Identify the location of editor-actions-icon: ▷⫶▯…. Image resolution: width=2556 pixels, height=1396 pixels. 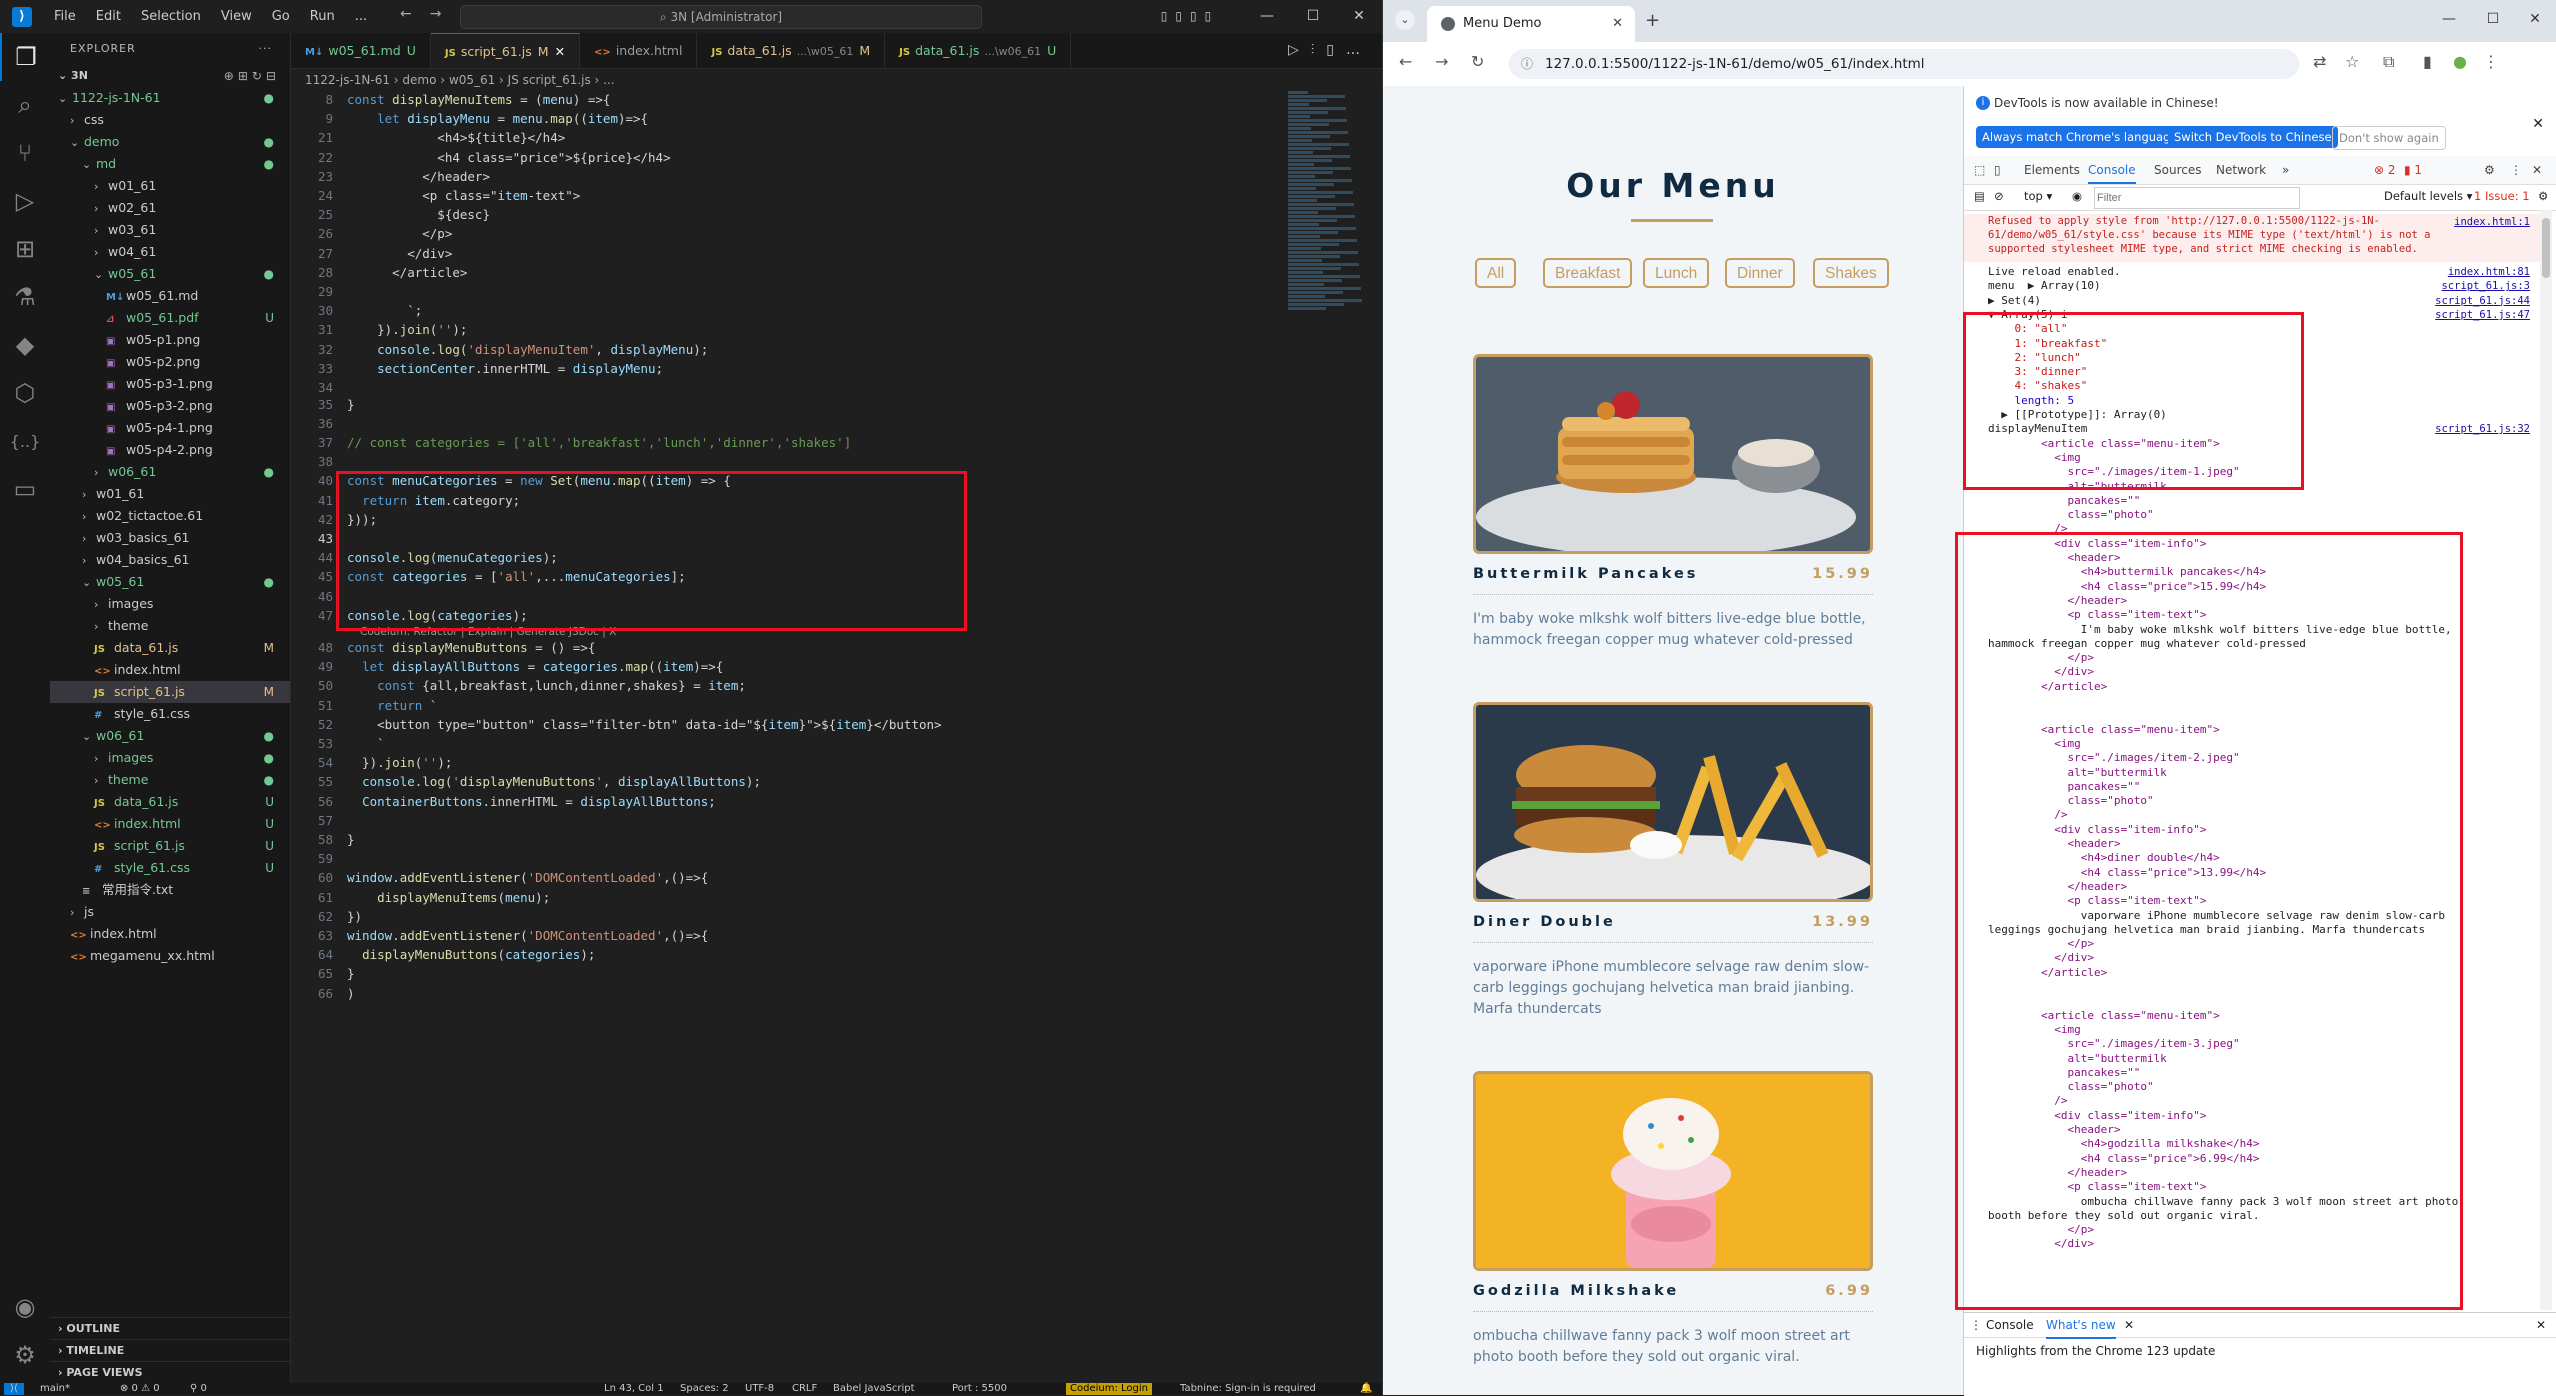
(1330, 50).